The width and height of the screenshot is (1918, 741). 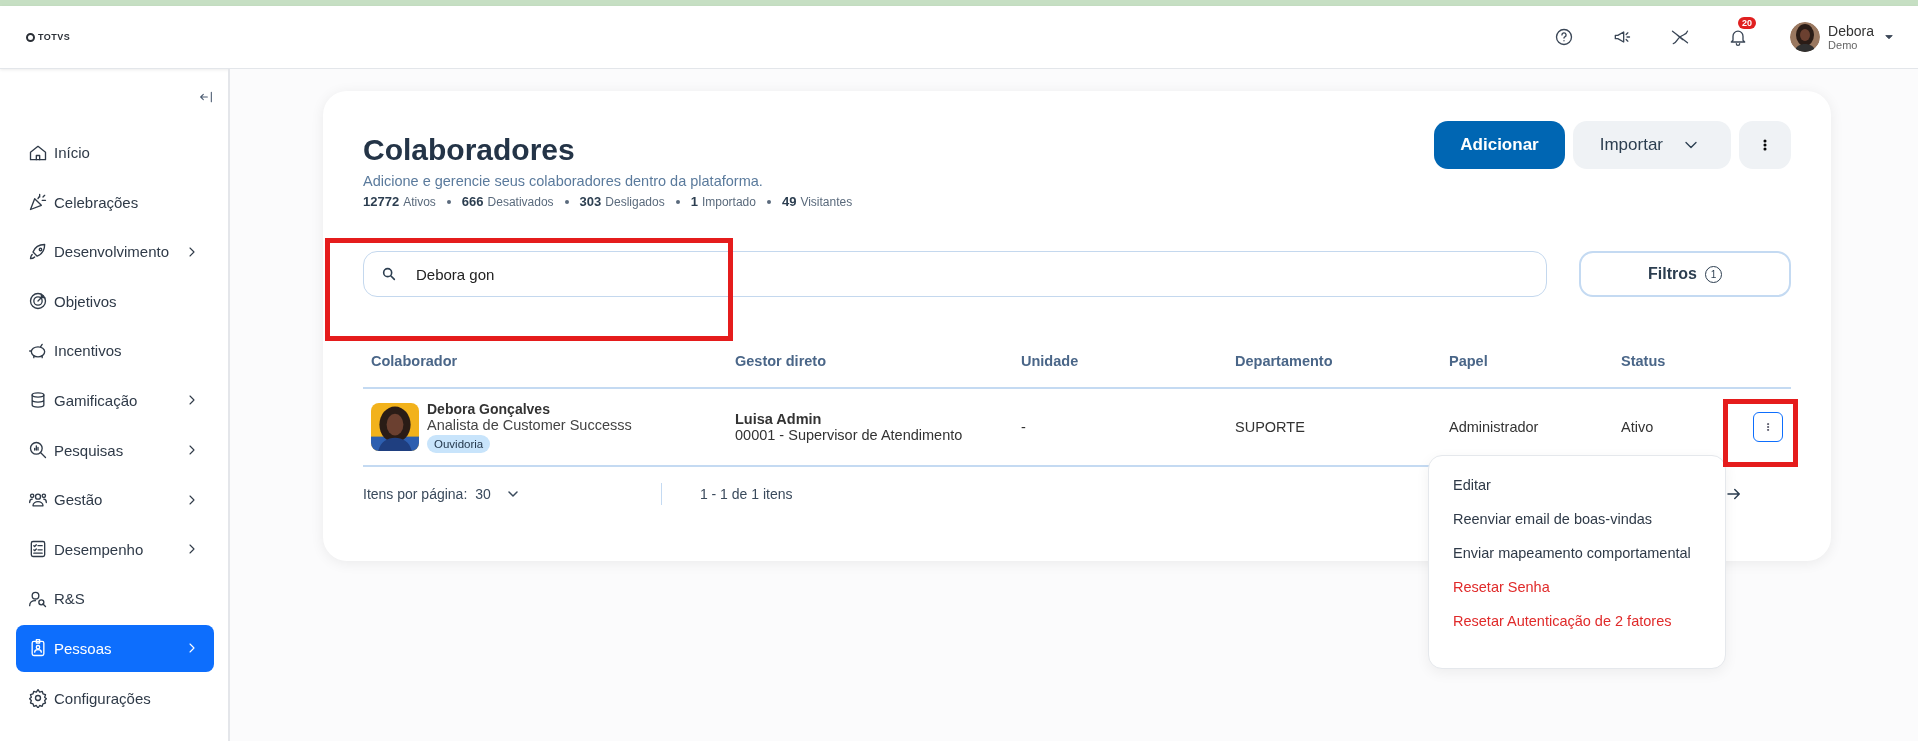 What do you see at coordinates (115, 450) in the screenshot?
I see `sidebar-item: Pesquisas` at bounding box center [115, 450].